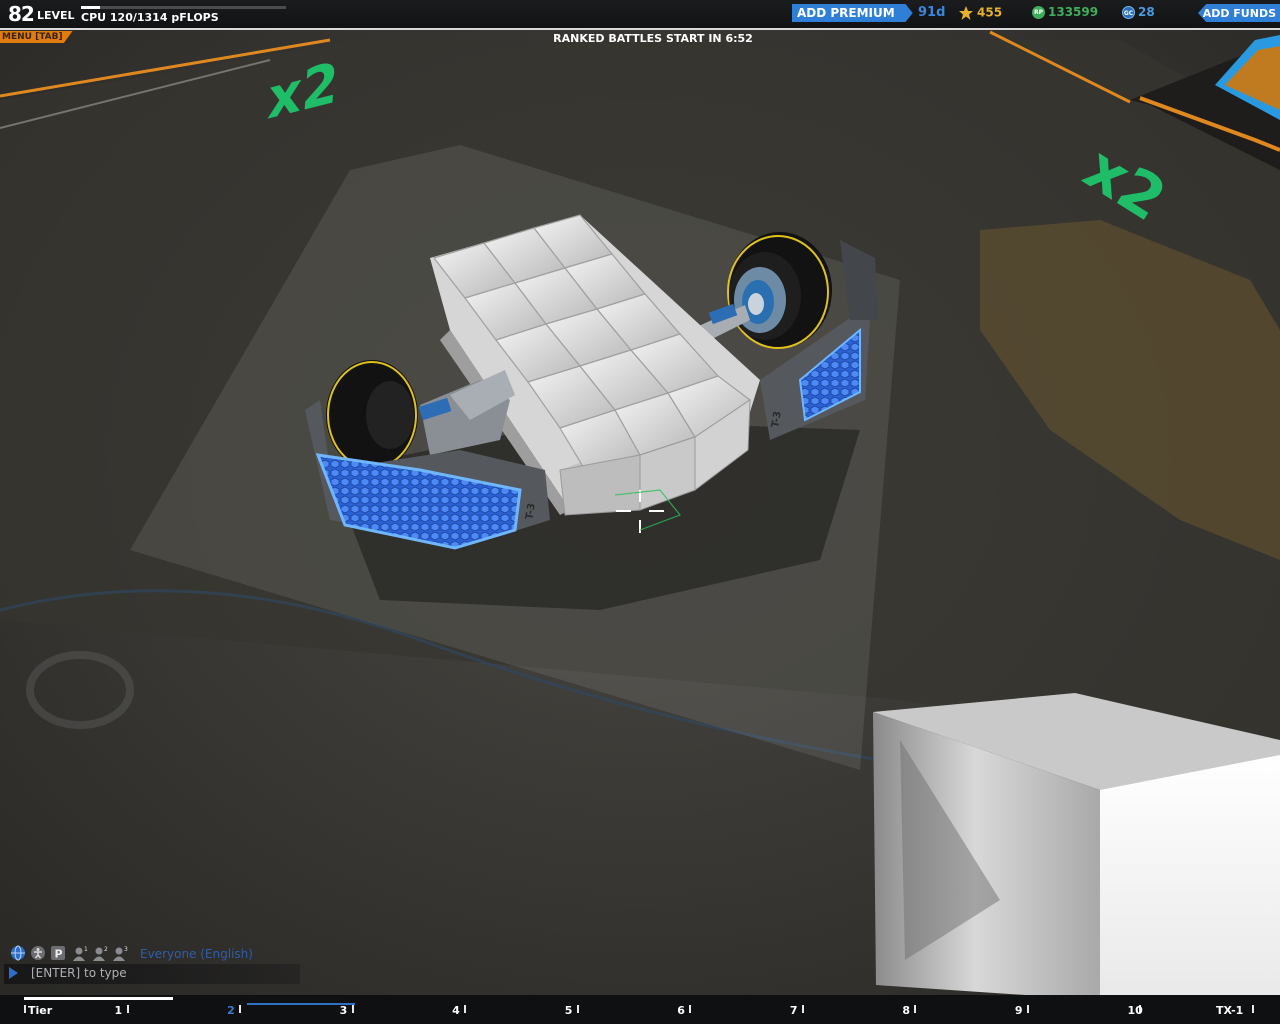  I want to click on tier-label: 5, so click(568, 1010).